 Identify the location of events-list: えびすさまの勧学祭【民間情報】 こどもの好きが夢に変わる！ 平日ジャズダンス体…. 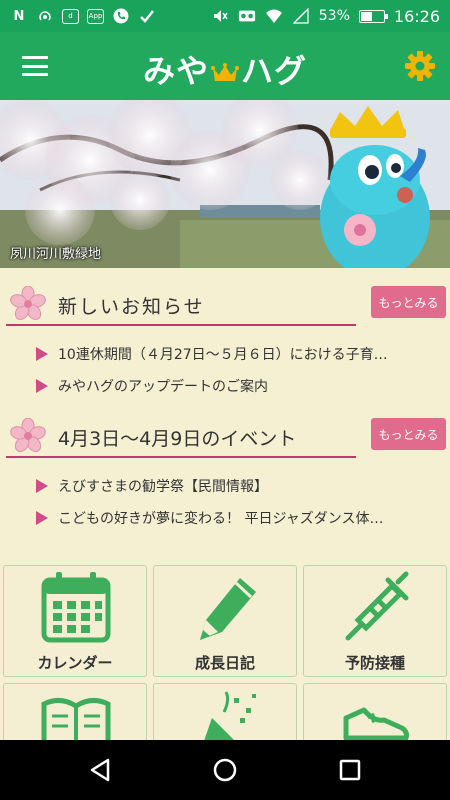
(231, 502).